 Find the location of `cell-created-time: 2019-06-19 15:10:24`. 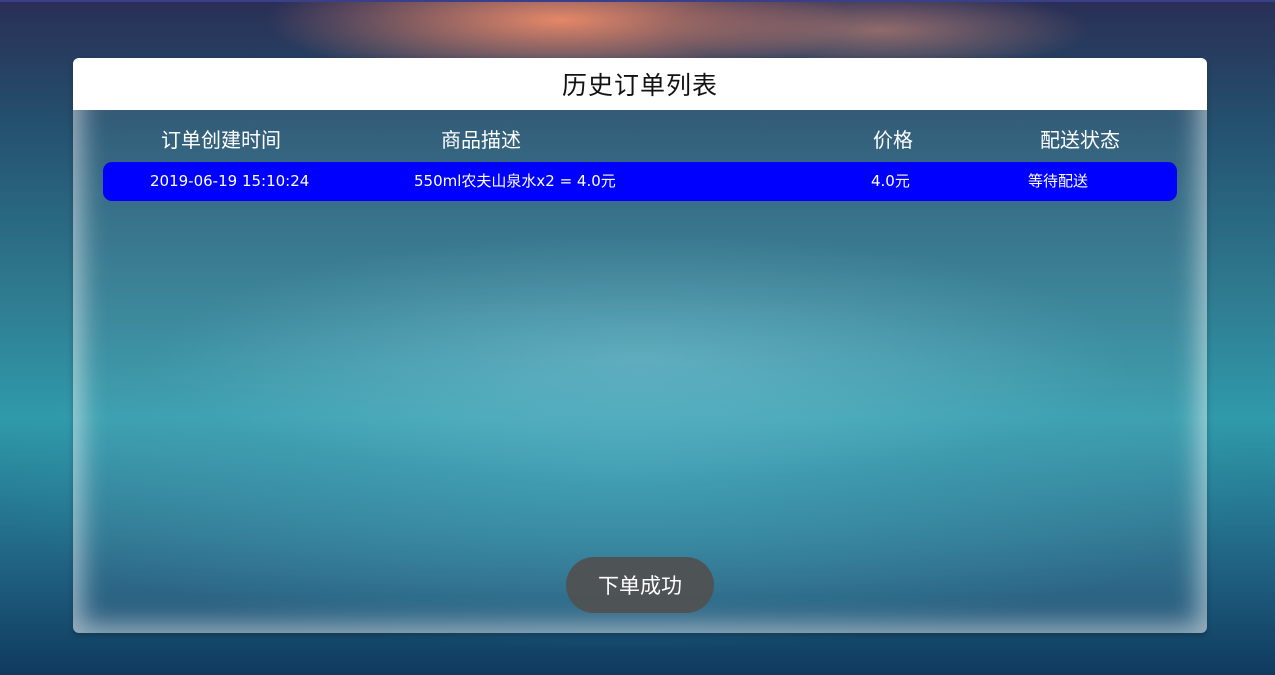

cell-created-time: 2019-06-19 15:10:24 is located at coordinates (230, 181).